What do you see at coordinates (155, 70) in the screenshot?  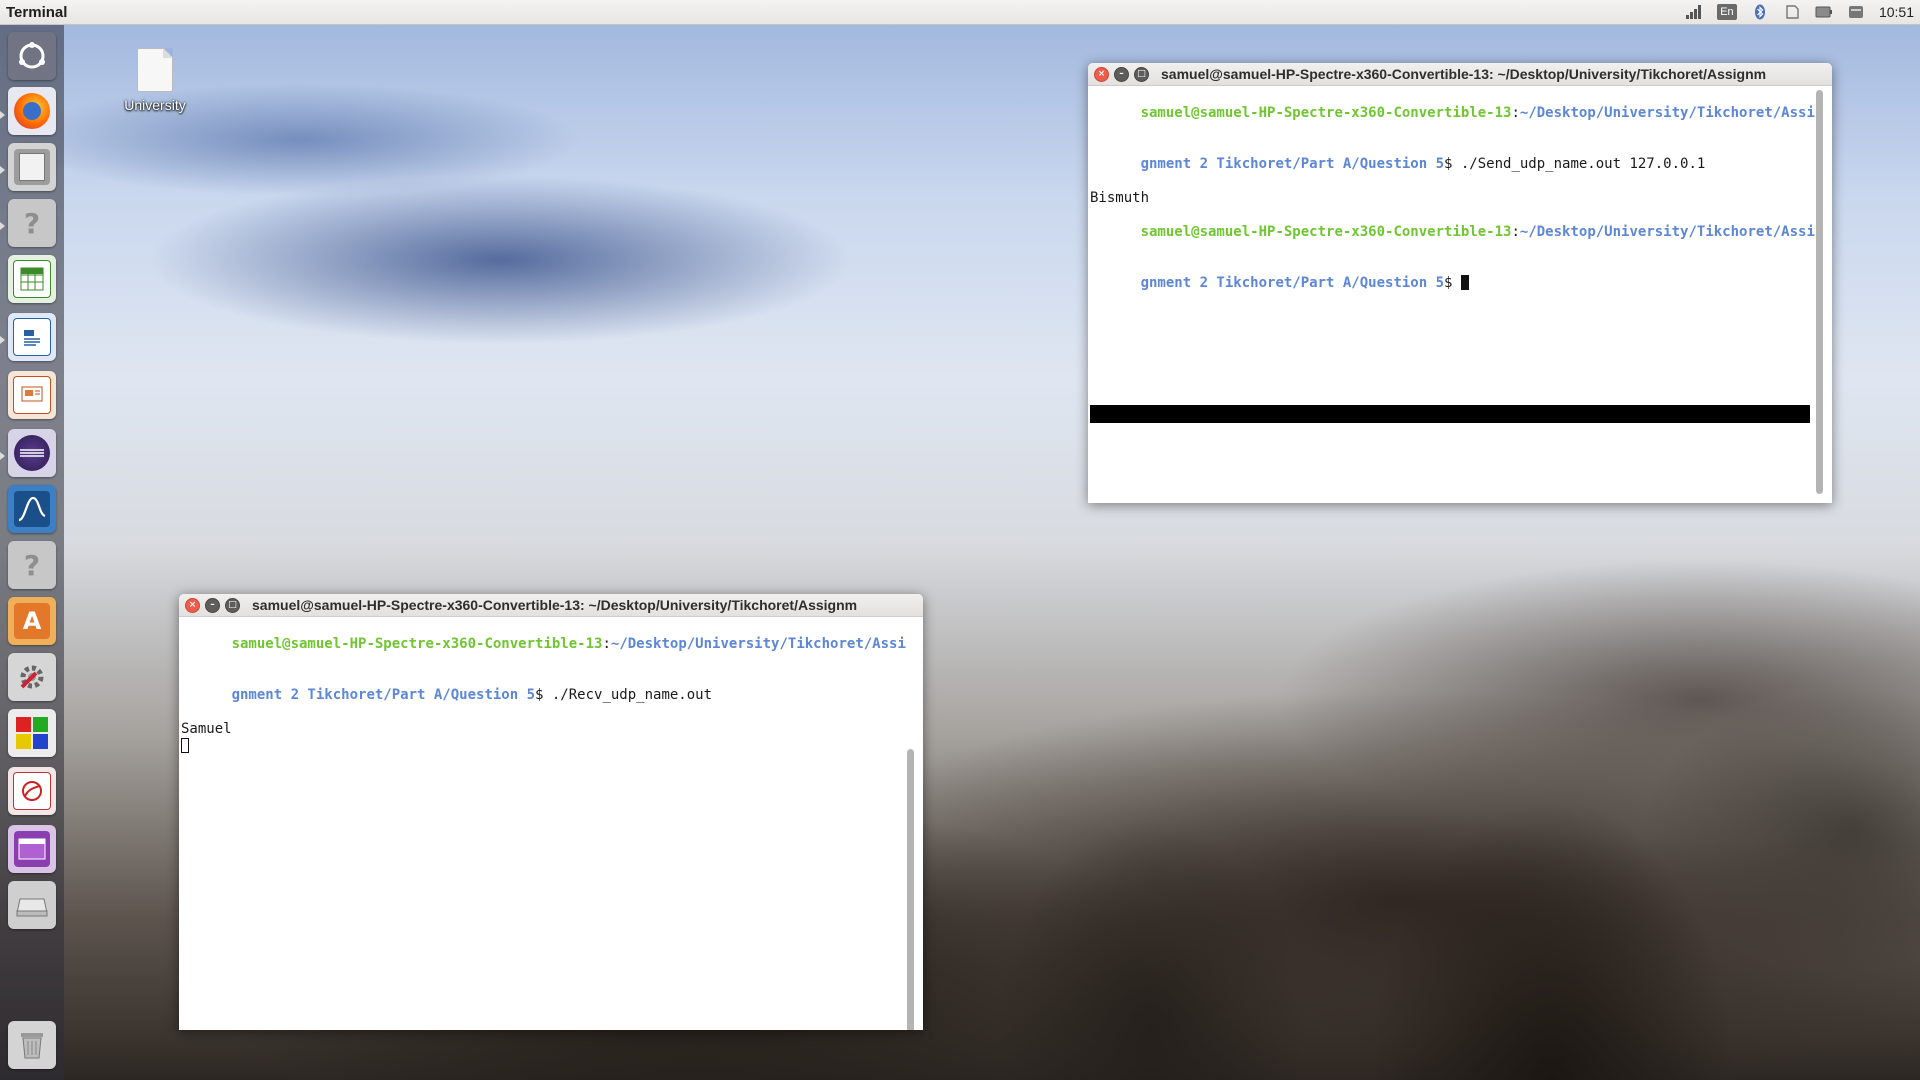 I see `file-icon` at bounding box center [155, 70].